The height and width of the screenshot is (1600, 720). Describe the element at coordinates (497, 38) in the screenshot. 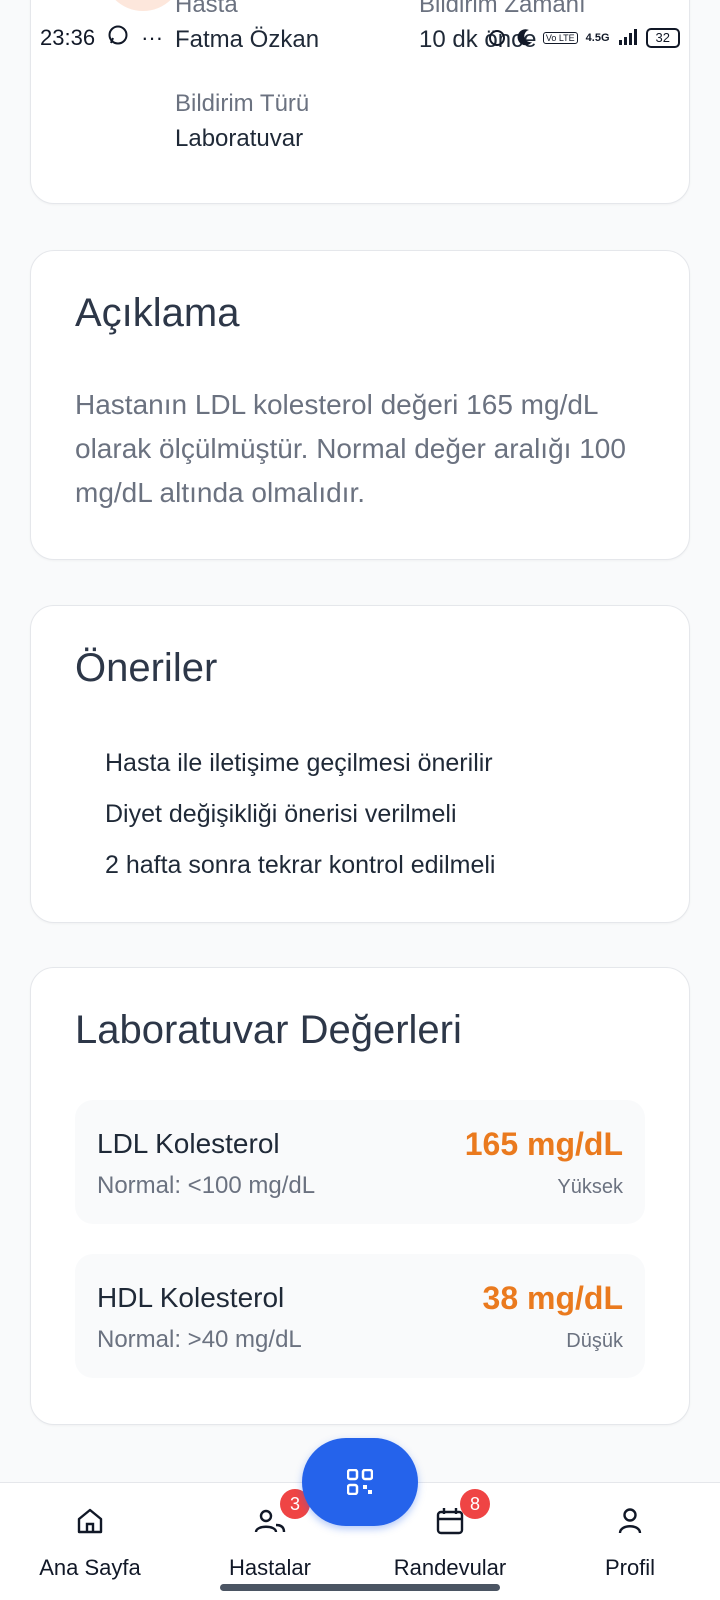

I see `alarm-icon` at that location.